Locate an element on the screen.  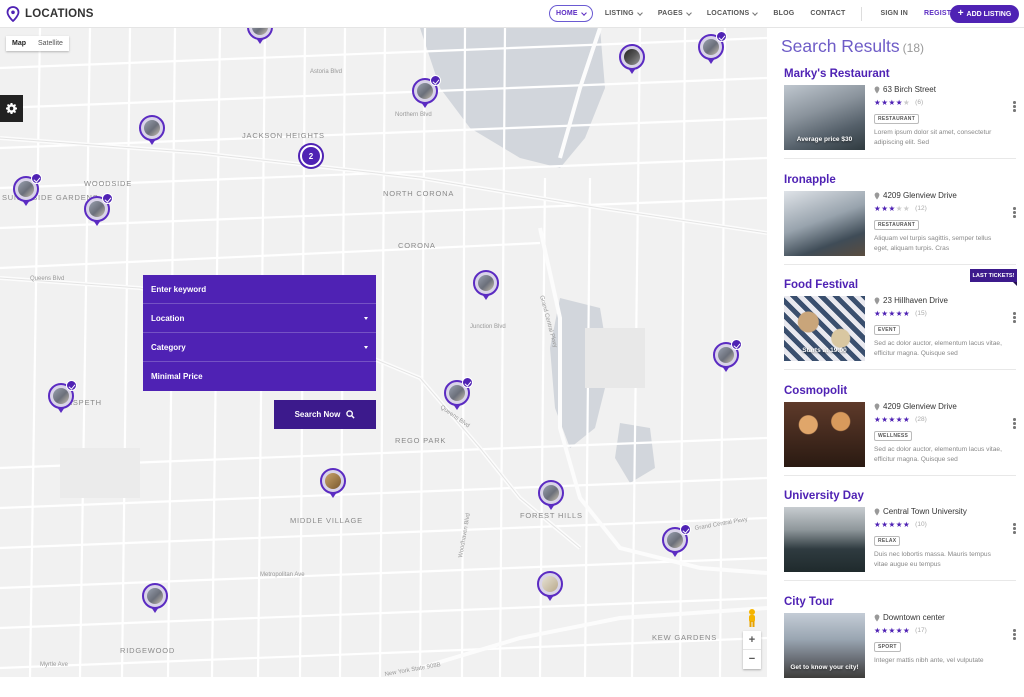
map-label-ridgewood: RIDGEWOOD is located at coordinates (147, 650).